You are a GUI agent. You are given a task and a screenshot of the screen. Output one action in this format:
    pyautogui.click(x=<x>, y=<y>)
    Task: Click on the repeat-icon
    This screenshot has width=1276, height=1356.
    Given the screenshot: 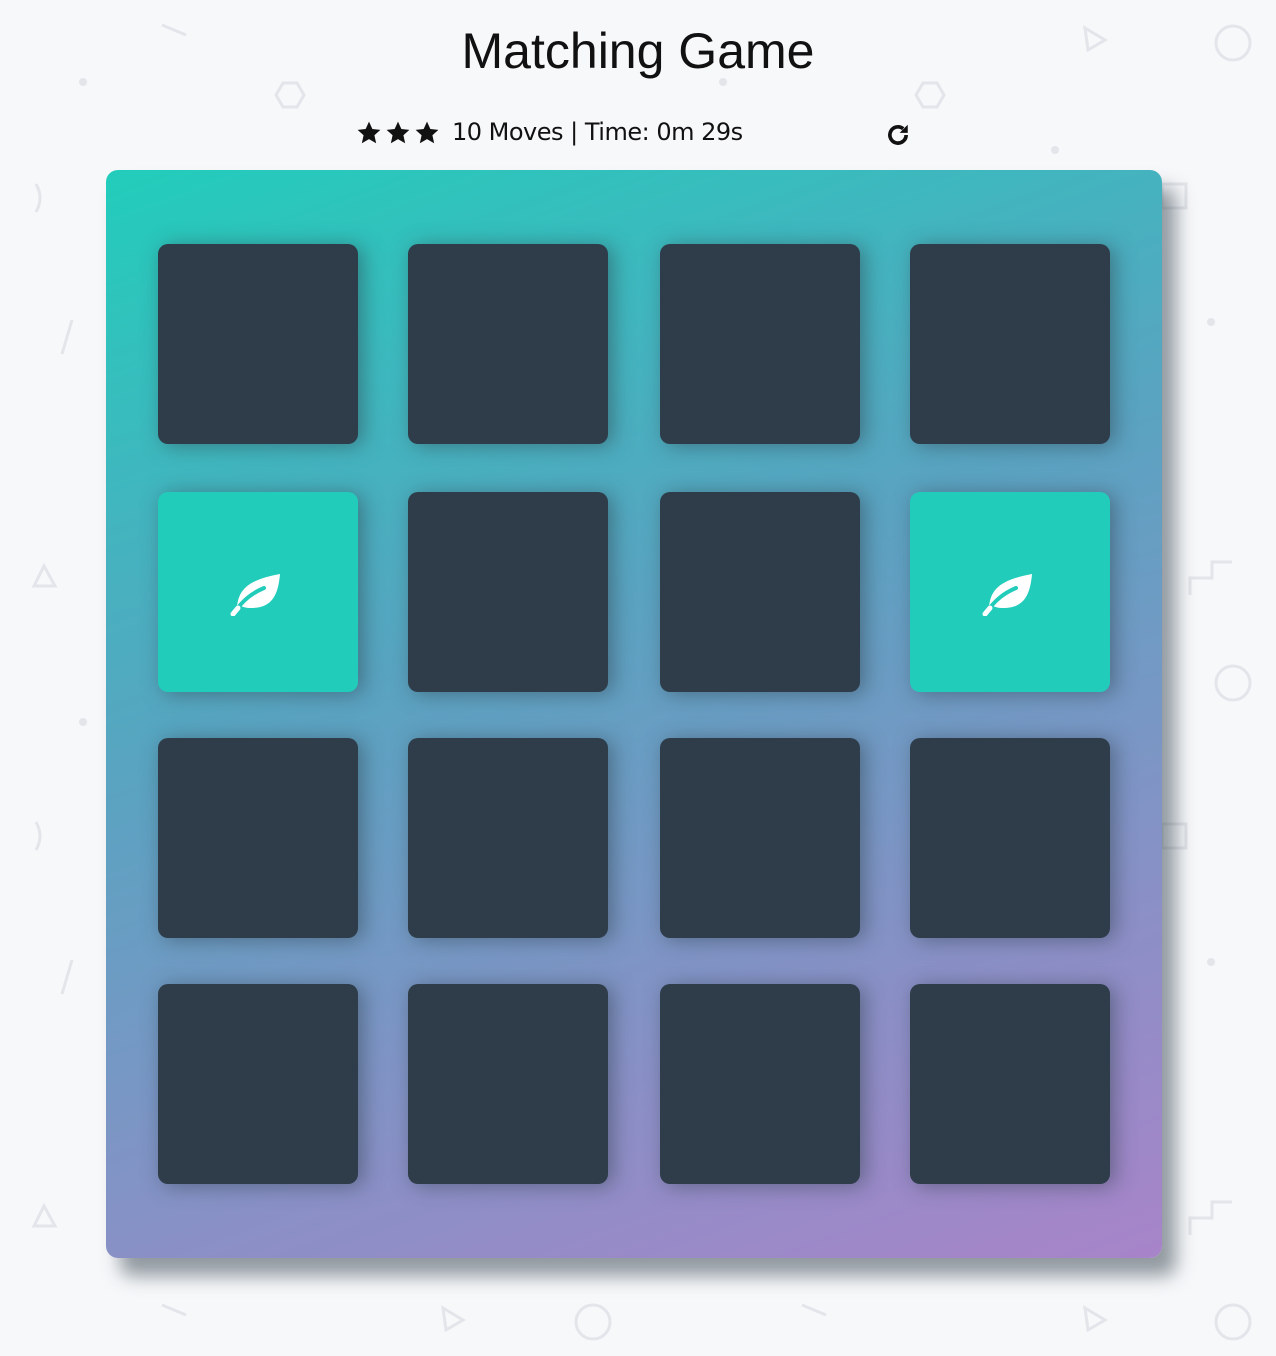 What is the action you would take?
    pyautogui.click(x=898, y=134)
    